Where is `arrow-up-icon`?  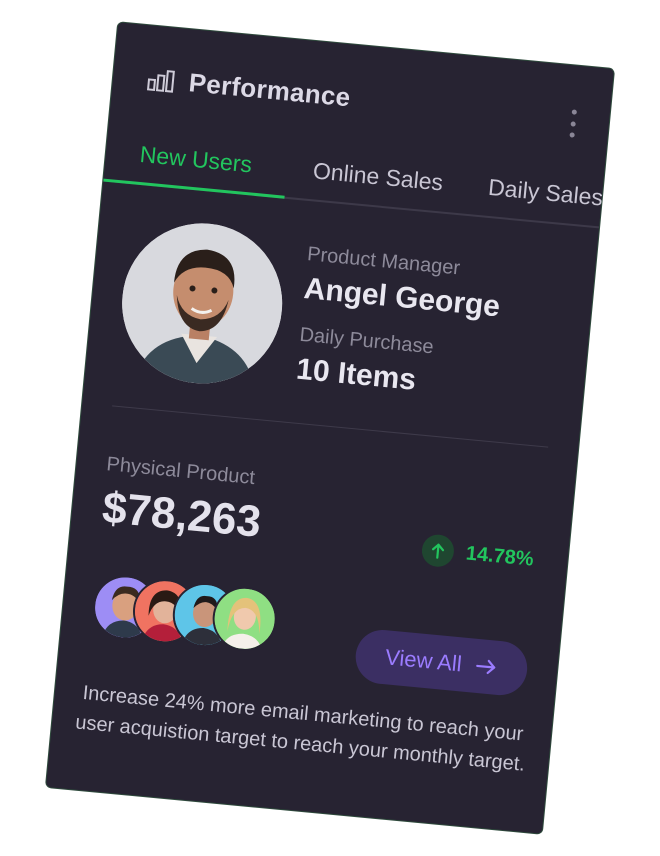
arrow-up-icon is located at coordinates (438, 551).